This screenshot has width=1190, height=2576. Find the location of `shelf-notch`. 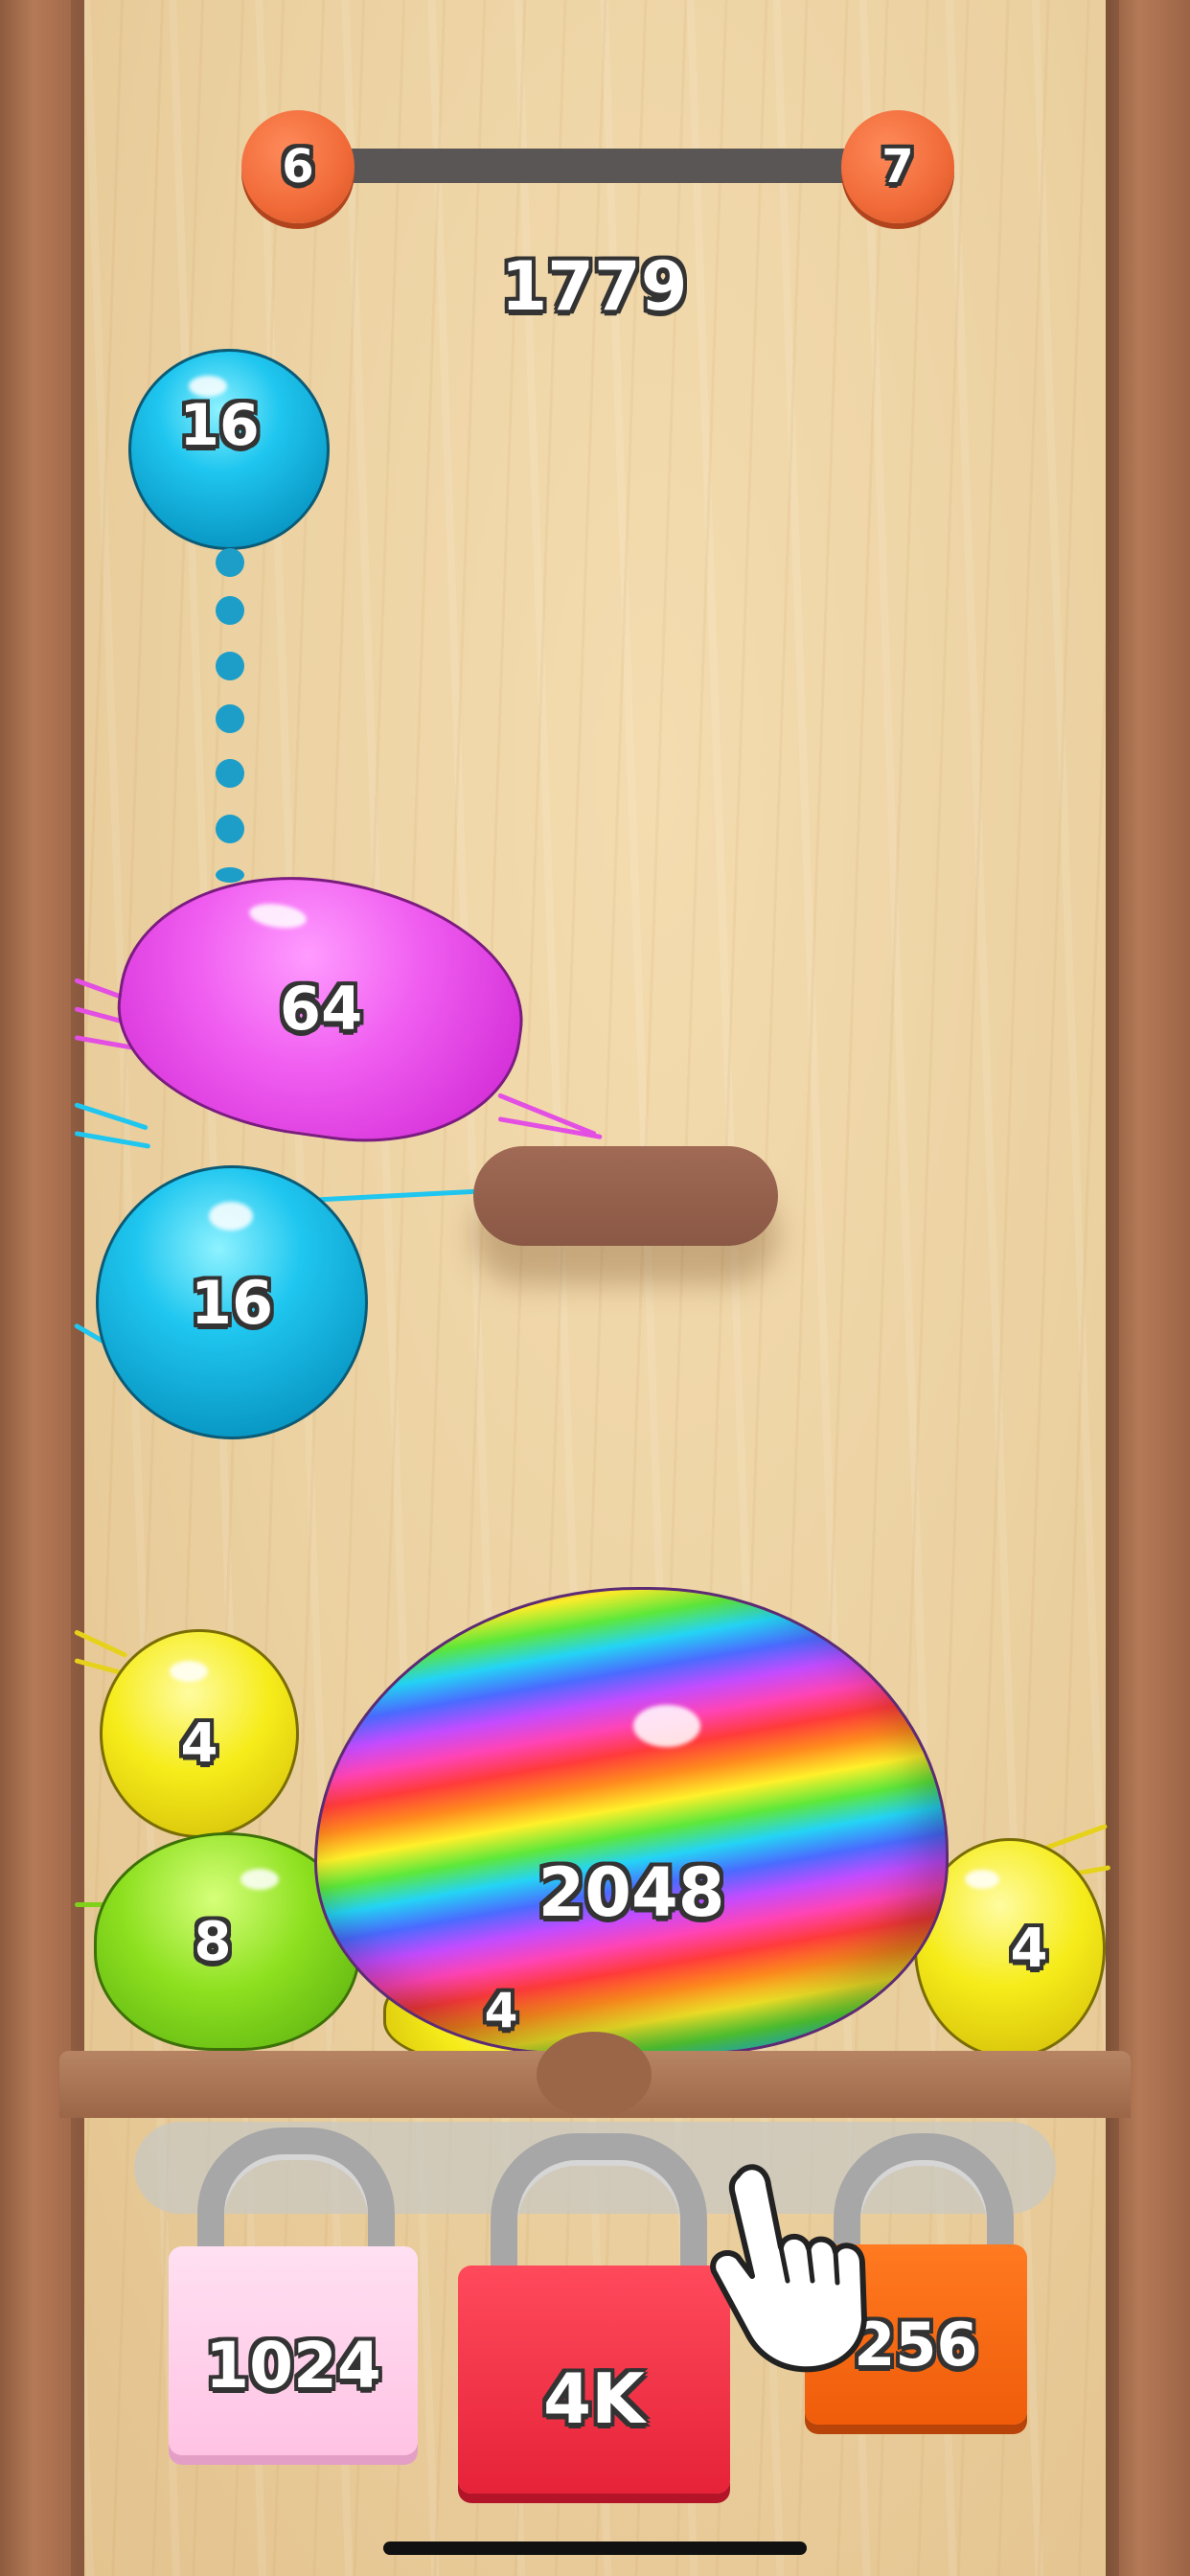

shelf-notch is located at coordinates (594, 2075).